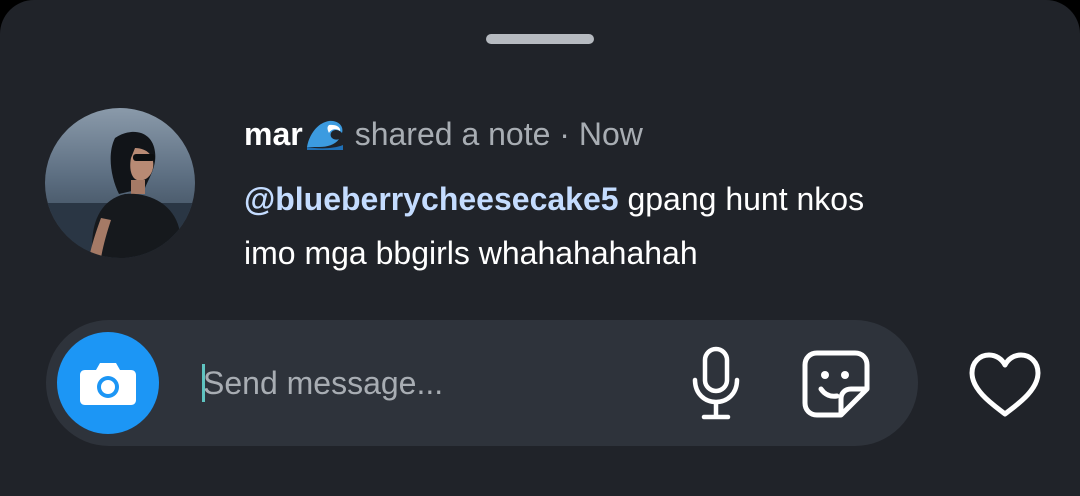 This screenshot has width=1080, height=496. Describe the element at coordinates (610, 134) in the screenshot. I see `note-time: Now` at that location.